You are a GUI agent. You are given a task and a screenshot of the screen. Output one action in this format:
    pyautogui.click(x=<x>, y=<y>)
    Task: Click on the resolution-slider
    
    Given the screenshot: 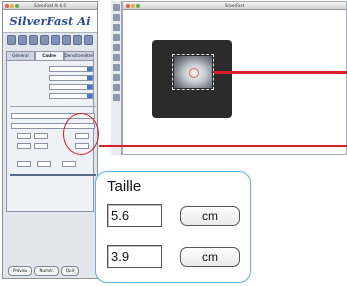 What is the action you would take?
    pyautogui.click(x=53, y=175)
    